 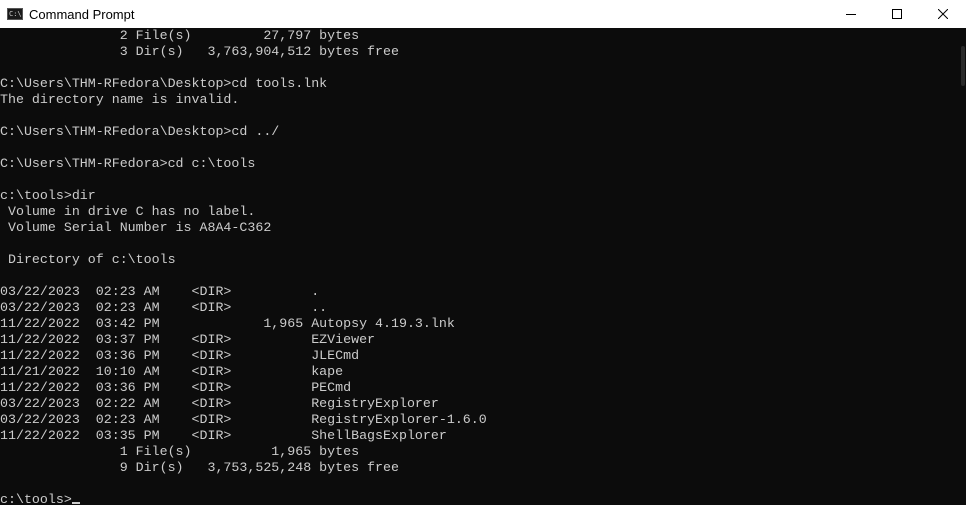 I want to click on close-icon, so click(x=943, y=14).